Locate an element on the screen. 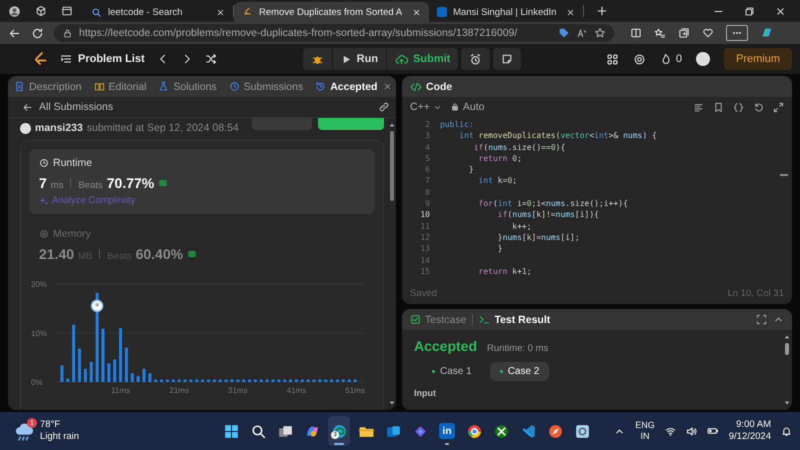 Image resolution: width=800 pixels, height=450 pixels. line-number: 5 is located at coordinates (427, 158).